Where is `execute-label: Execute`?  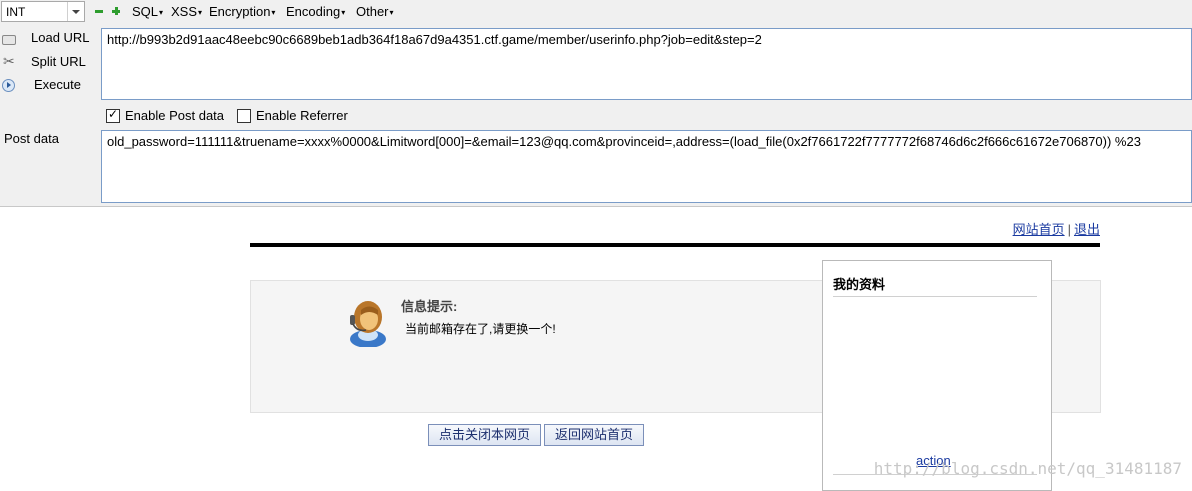 execute-label: Execute is located at coordinates (57, 84).